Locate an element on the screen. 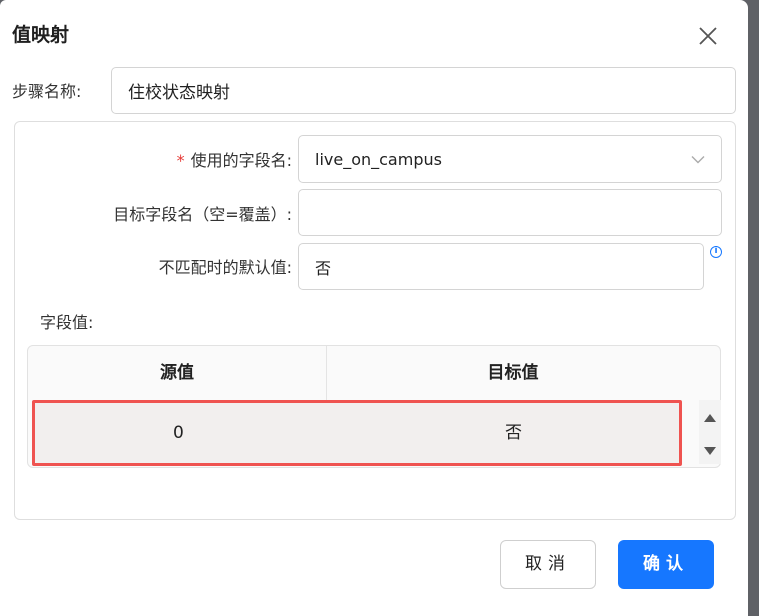  field-name-value: live_on_campus is located at coordinates (378, 159).